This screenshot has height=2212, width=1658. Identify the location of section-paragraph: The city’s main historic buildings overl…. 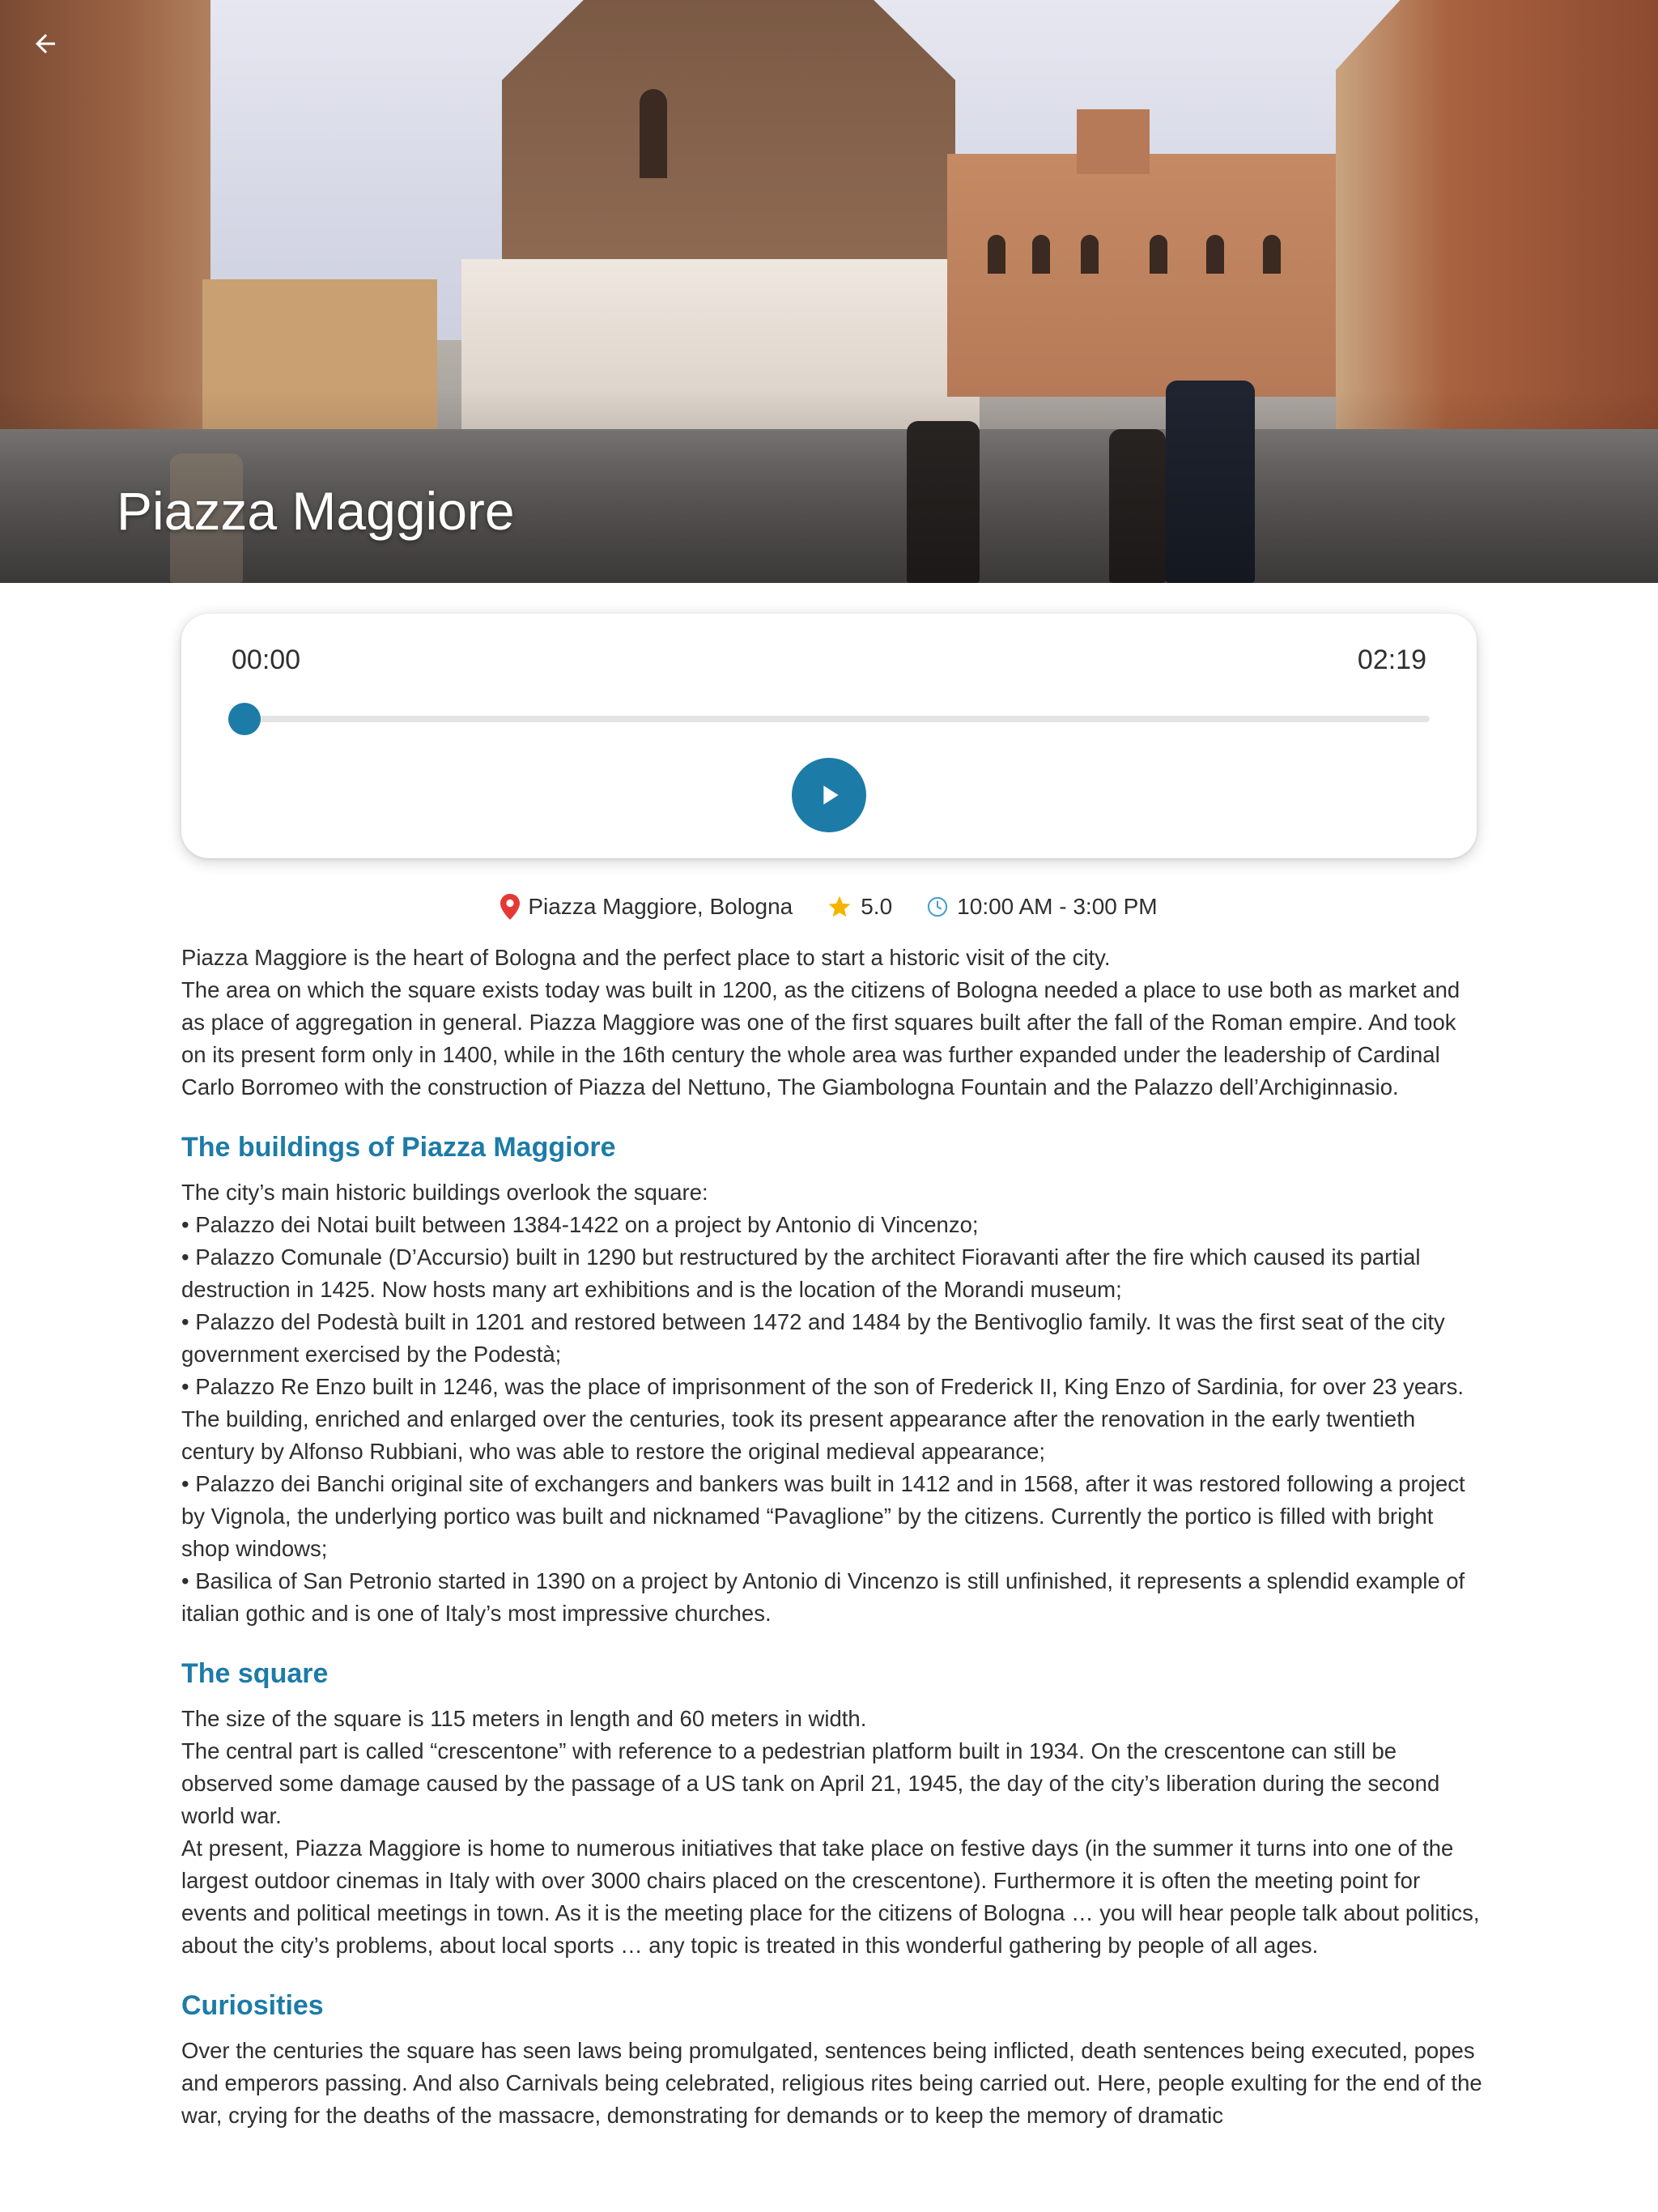
(444, 1193).